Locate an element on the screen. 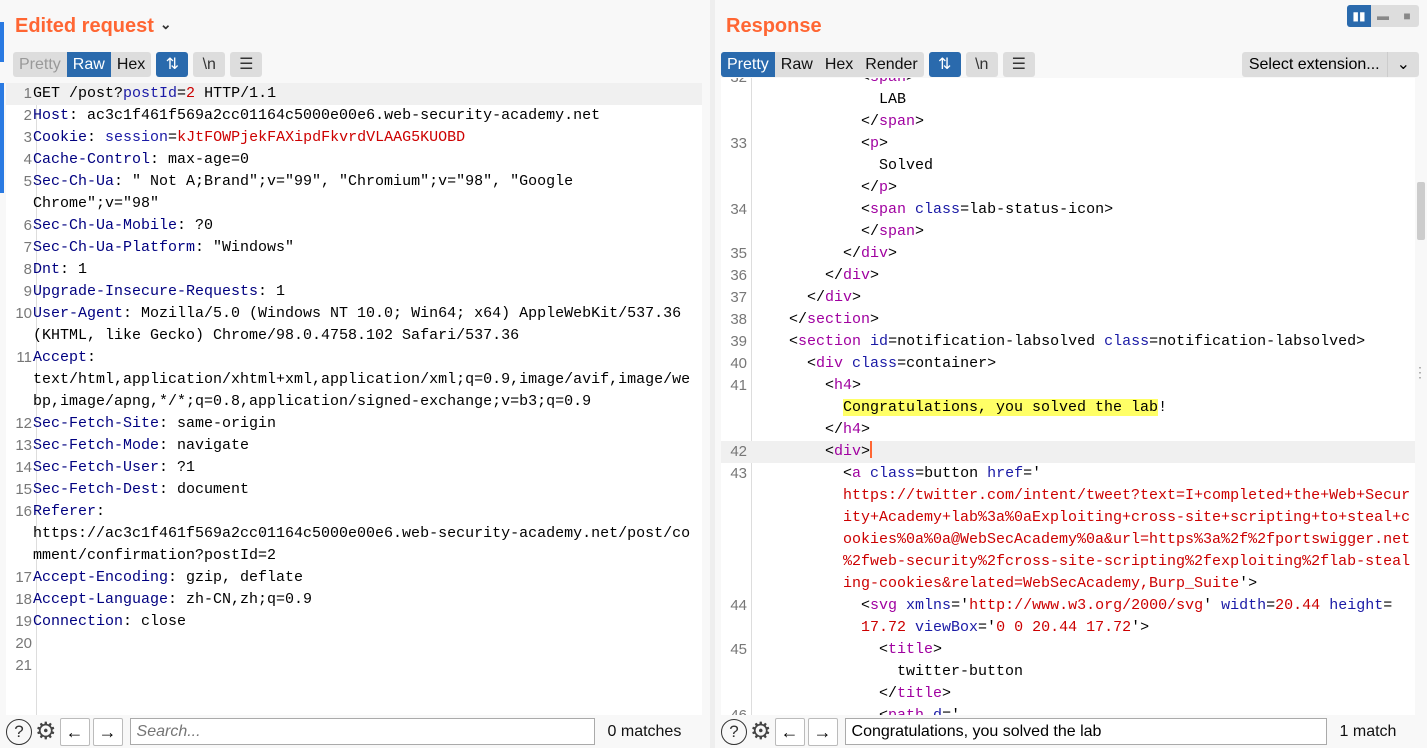 The height and width of the screenshot is (748, 1427). extension-select: Select extension... ⌄ is located at coordinates (1330, 64).